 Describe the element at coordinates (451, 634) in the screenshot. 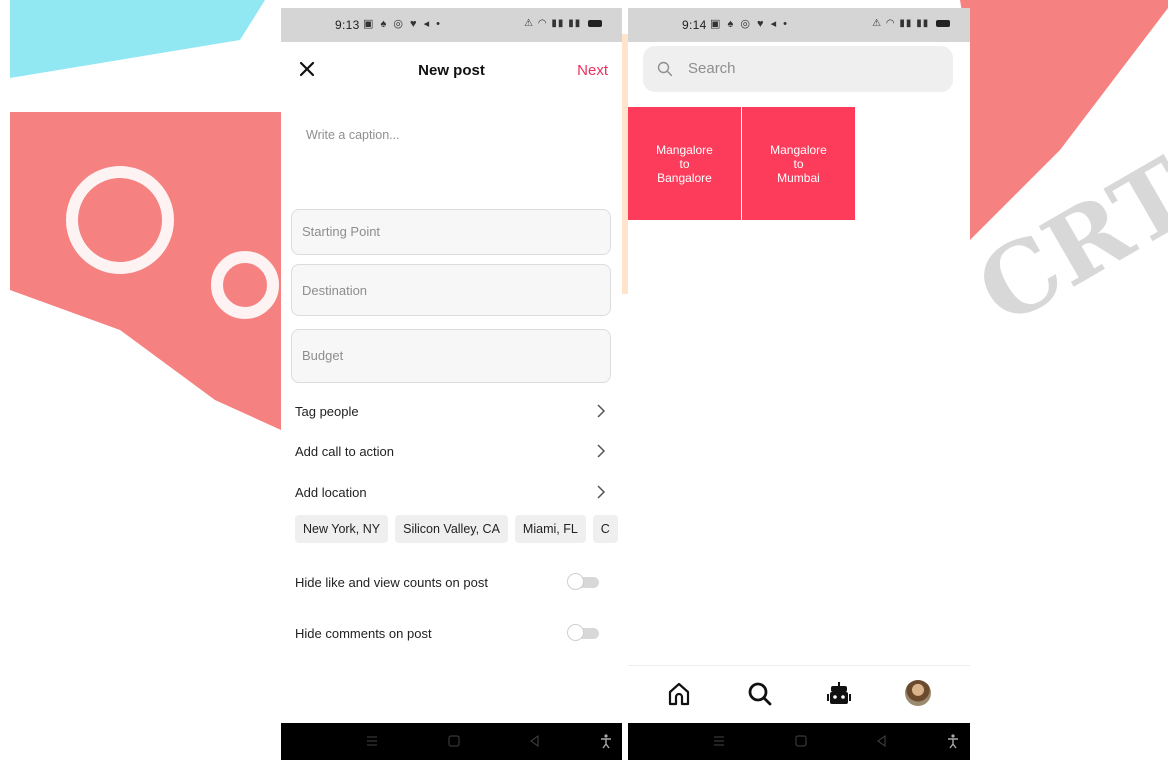

I see `hide-comments-row: Hide comments on post` at that location.